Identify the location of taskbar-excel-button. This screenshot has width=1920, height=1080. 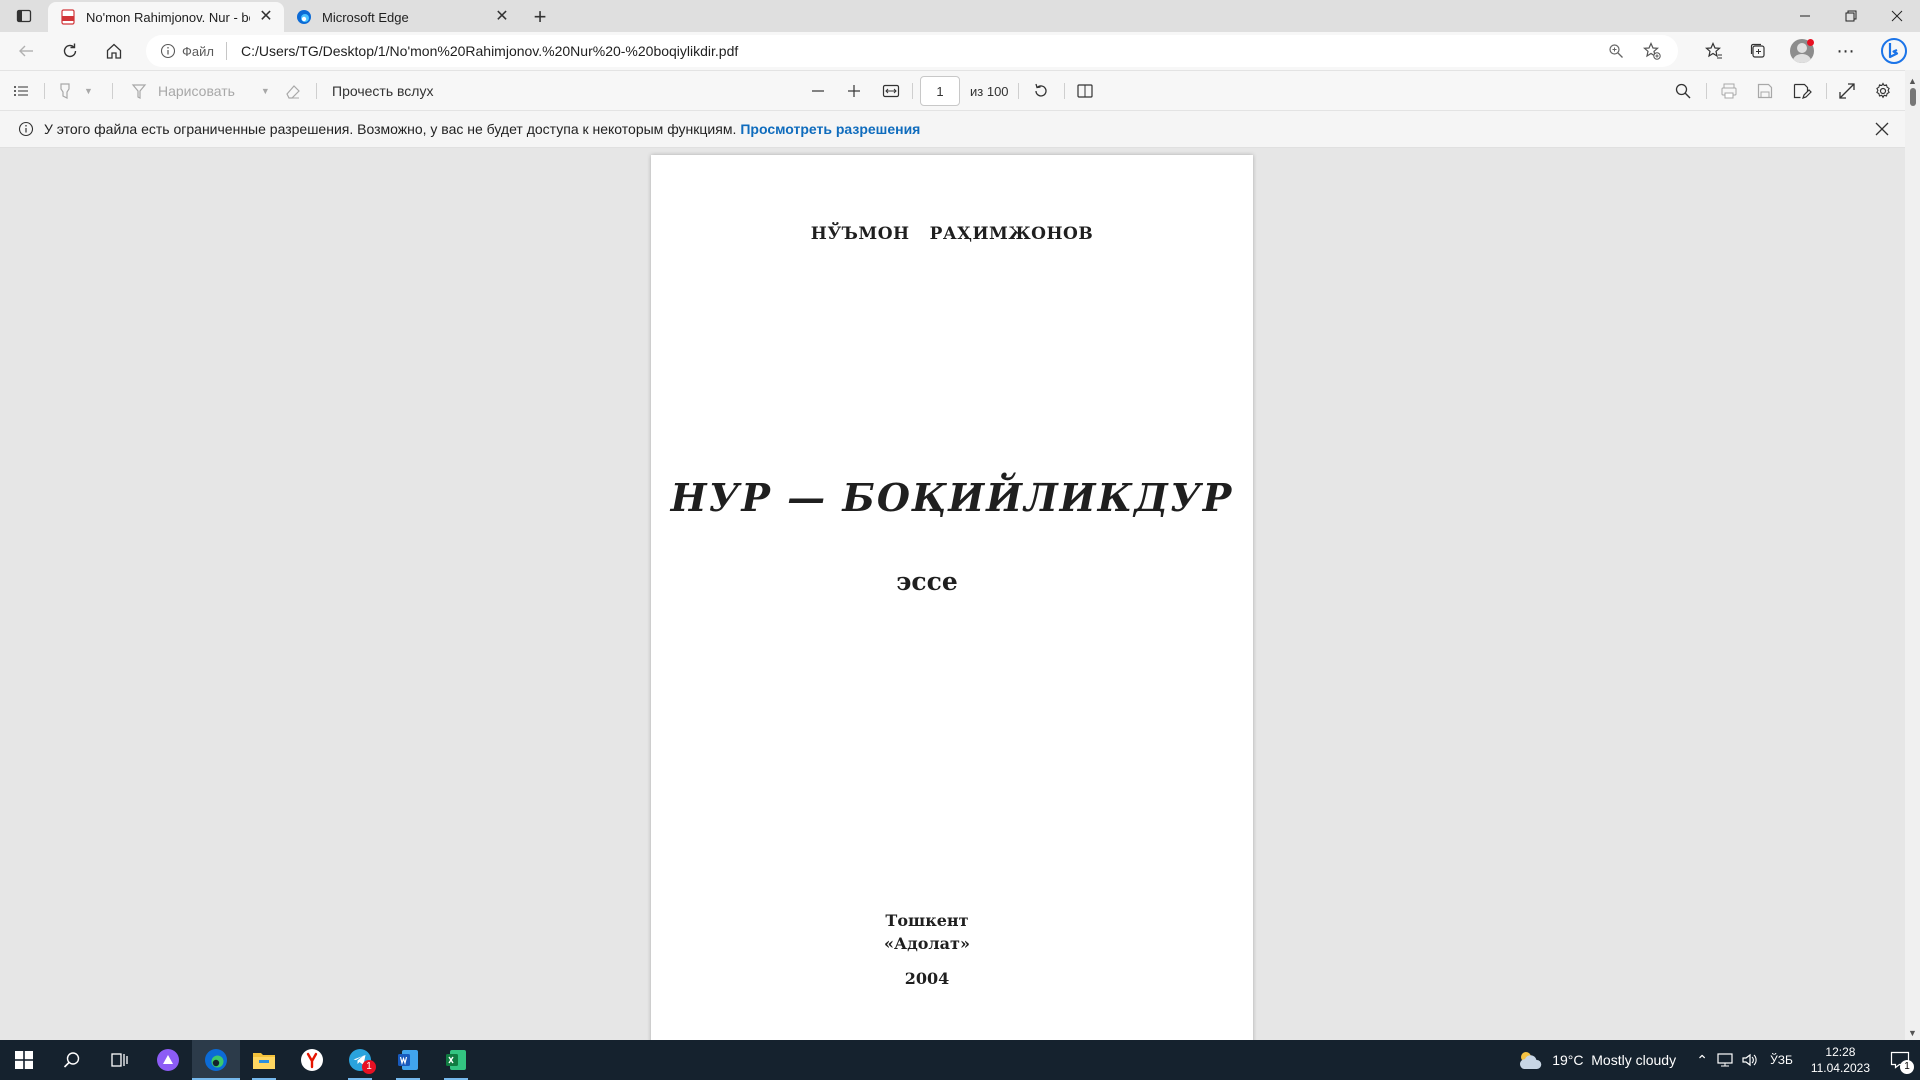
(456, 1060).